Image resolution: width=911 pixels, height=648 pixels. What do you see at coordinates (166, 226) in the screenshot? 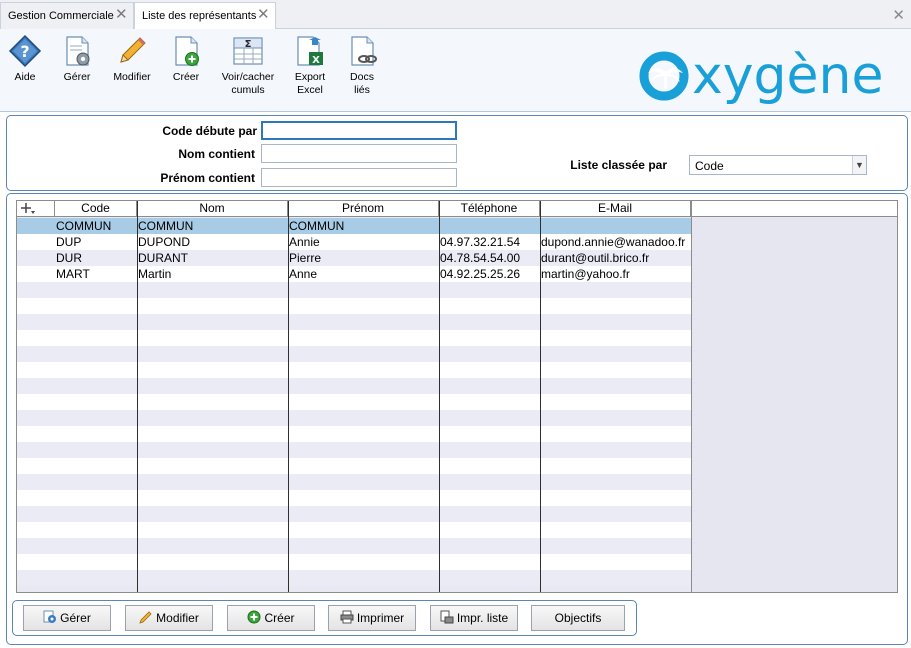
I see `cell-nom: COMMUN` at bounding box center [166, 226].